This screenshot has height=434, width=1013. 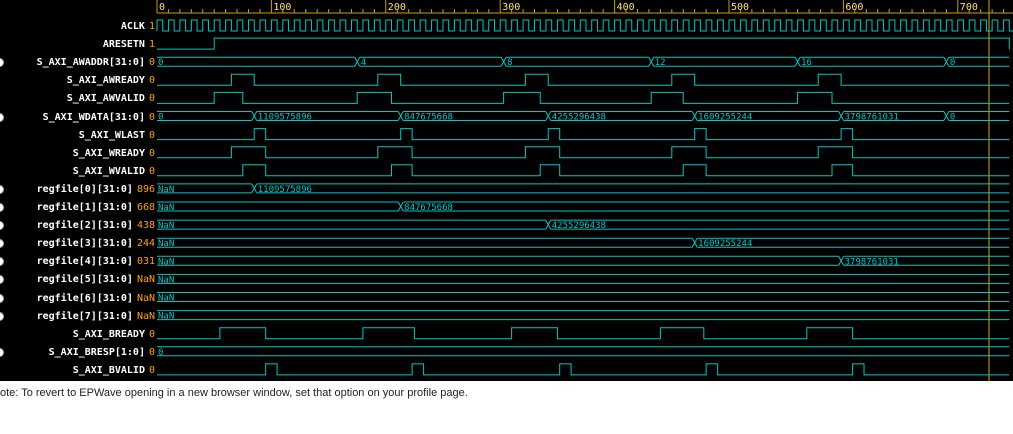 What do you see at coordinates (806, 63) in the screenshot?
I see `bus-value-label: 16` at bounding box center [806, 63].